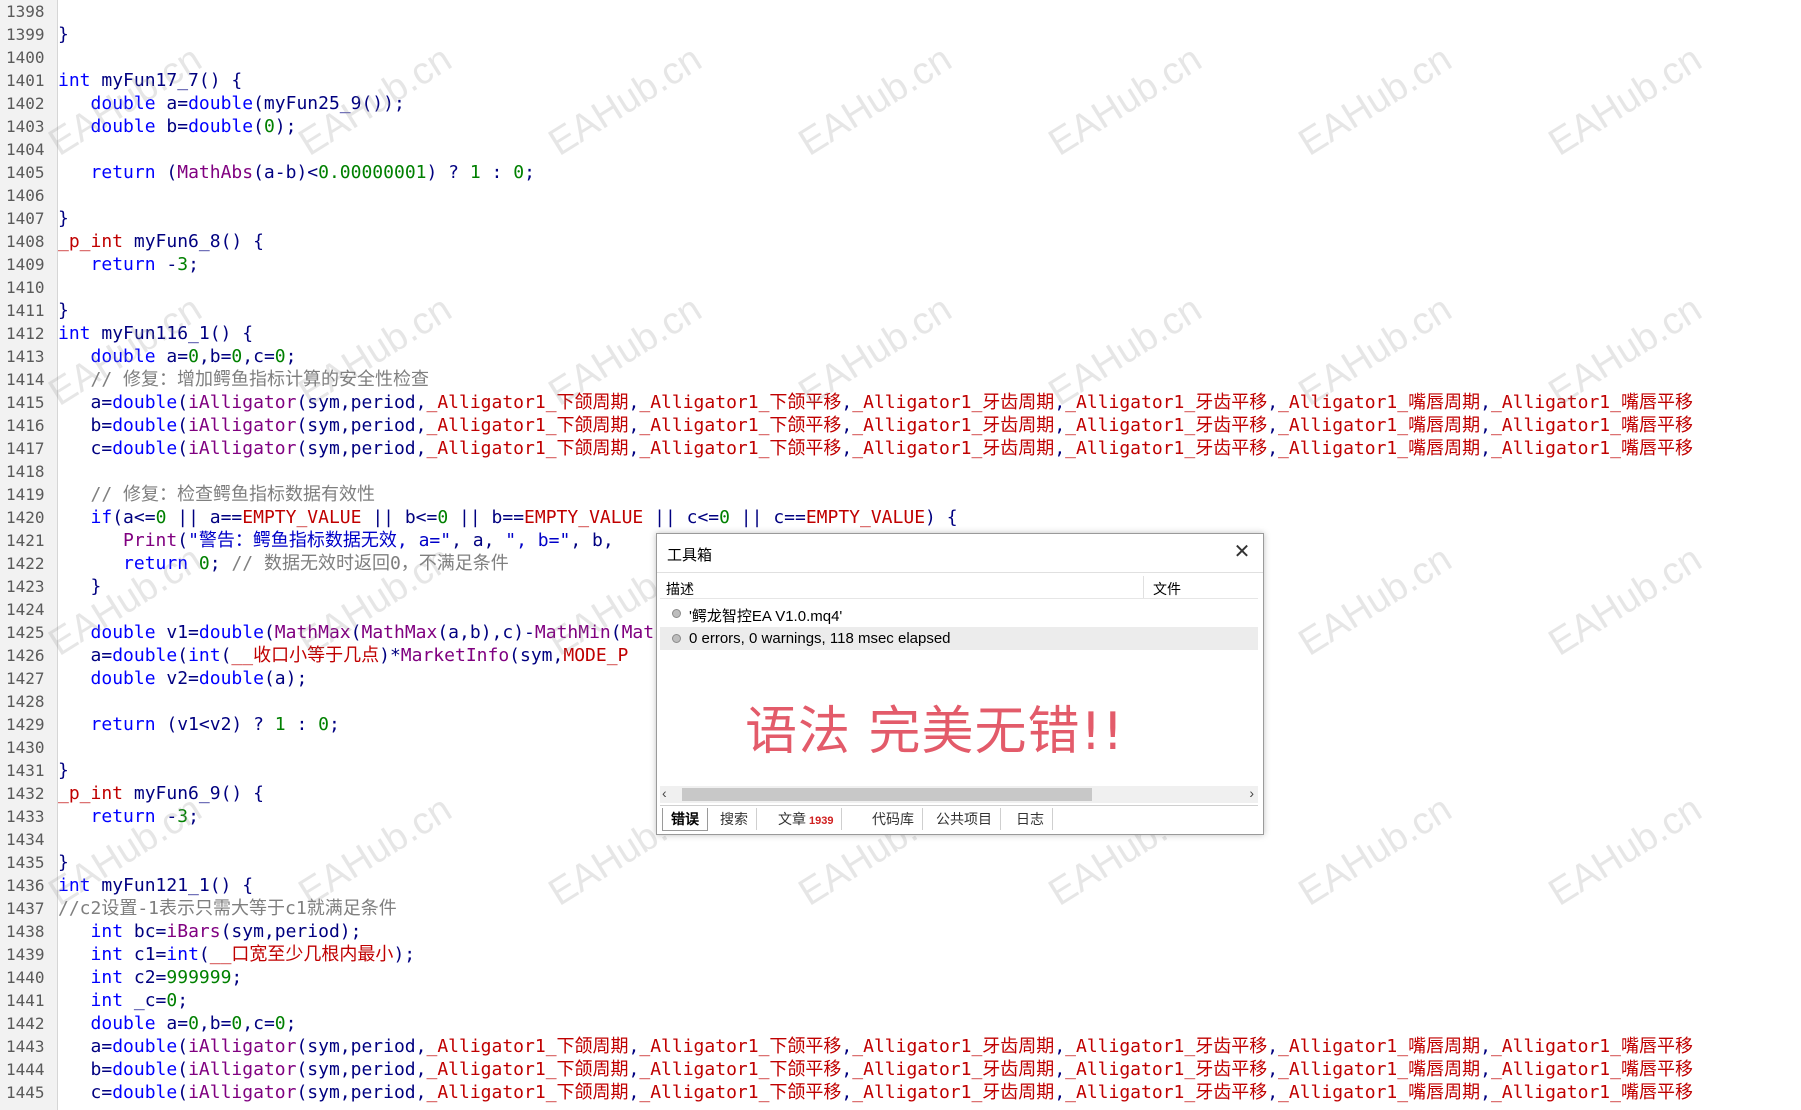 The image size is (1801, 1110). What do you see at coordinates (242, 1069) in the screenshot?
I see `code-token: iAlligator` at bounding box center [242, 1069].